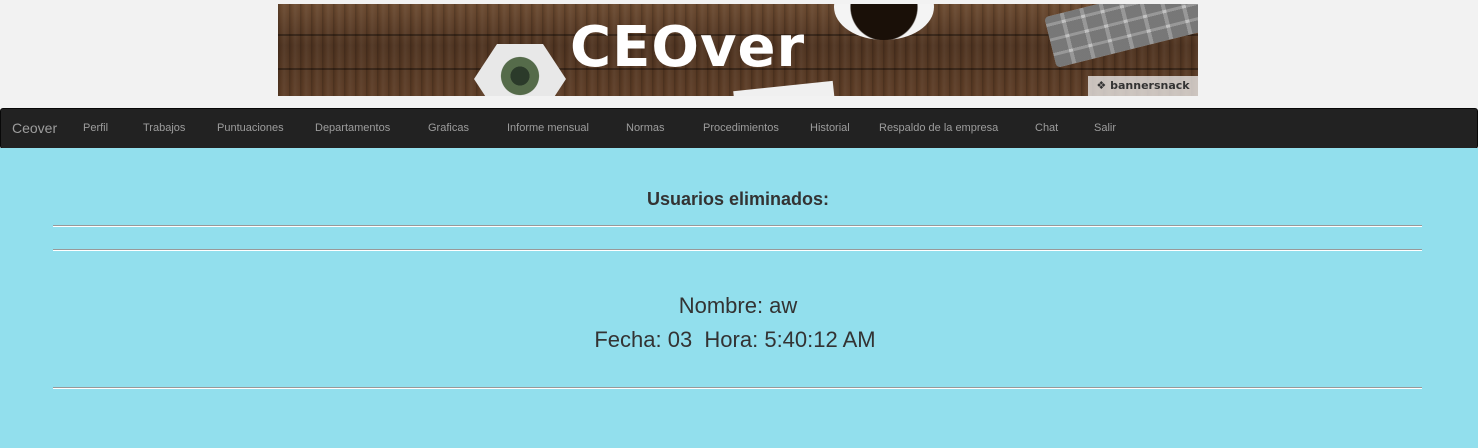 Image resolution: width=1478 pixels, height=448 pixels. Describe the element at coordinates (688, 47) in the screenshot. I see `banner-logo-text: CEOver` at that location.